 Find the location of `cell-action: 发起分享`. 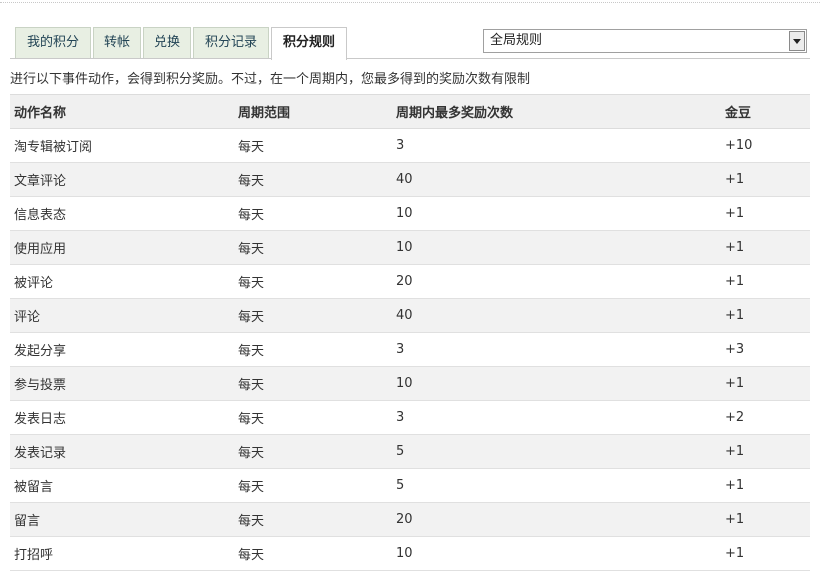

cell-action: 发起分享 is located at coordinates (122, 349).